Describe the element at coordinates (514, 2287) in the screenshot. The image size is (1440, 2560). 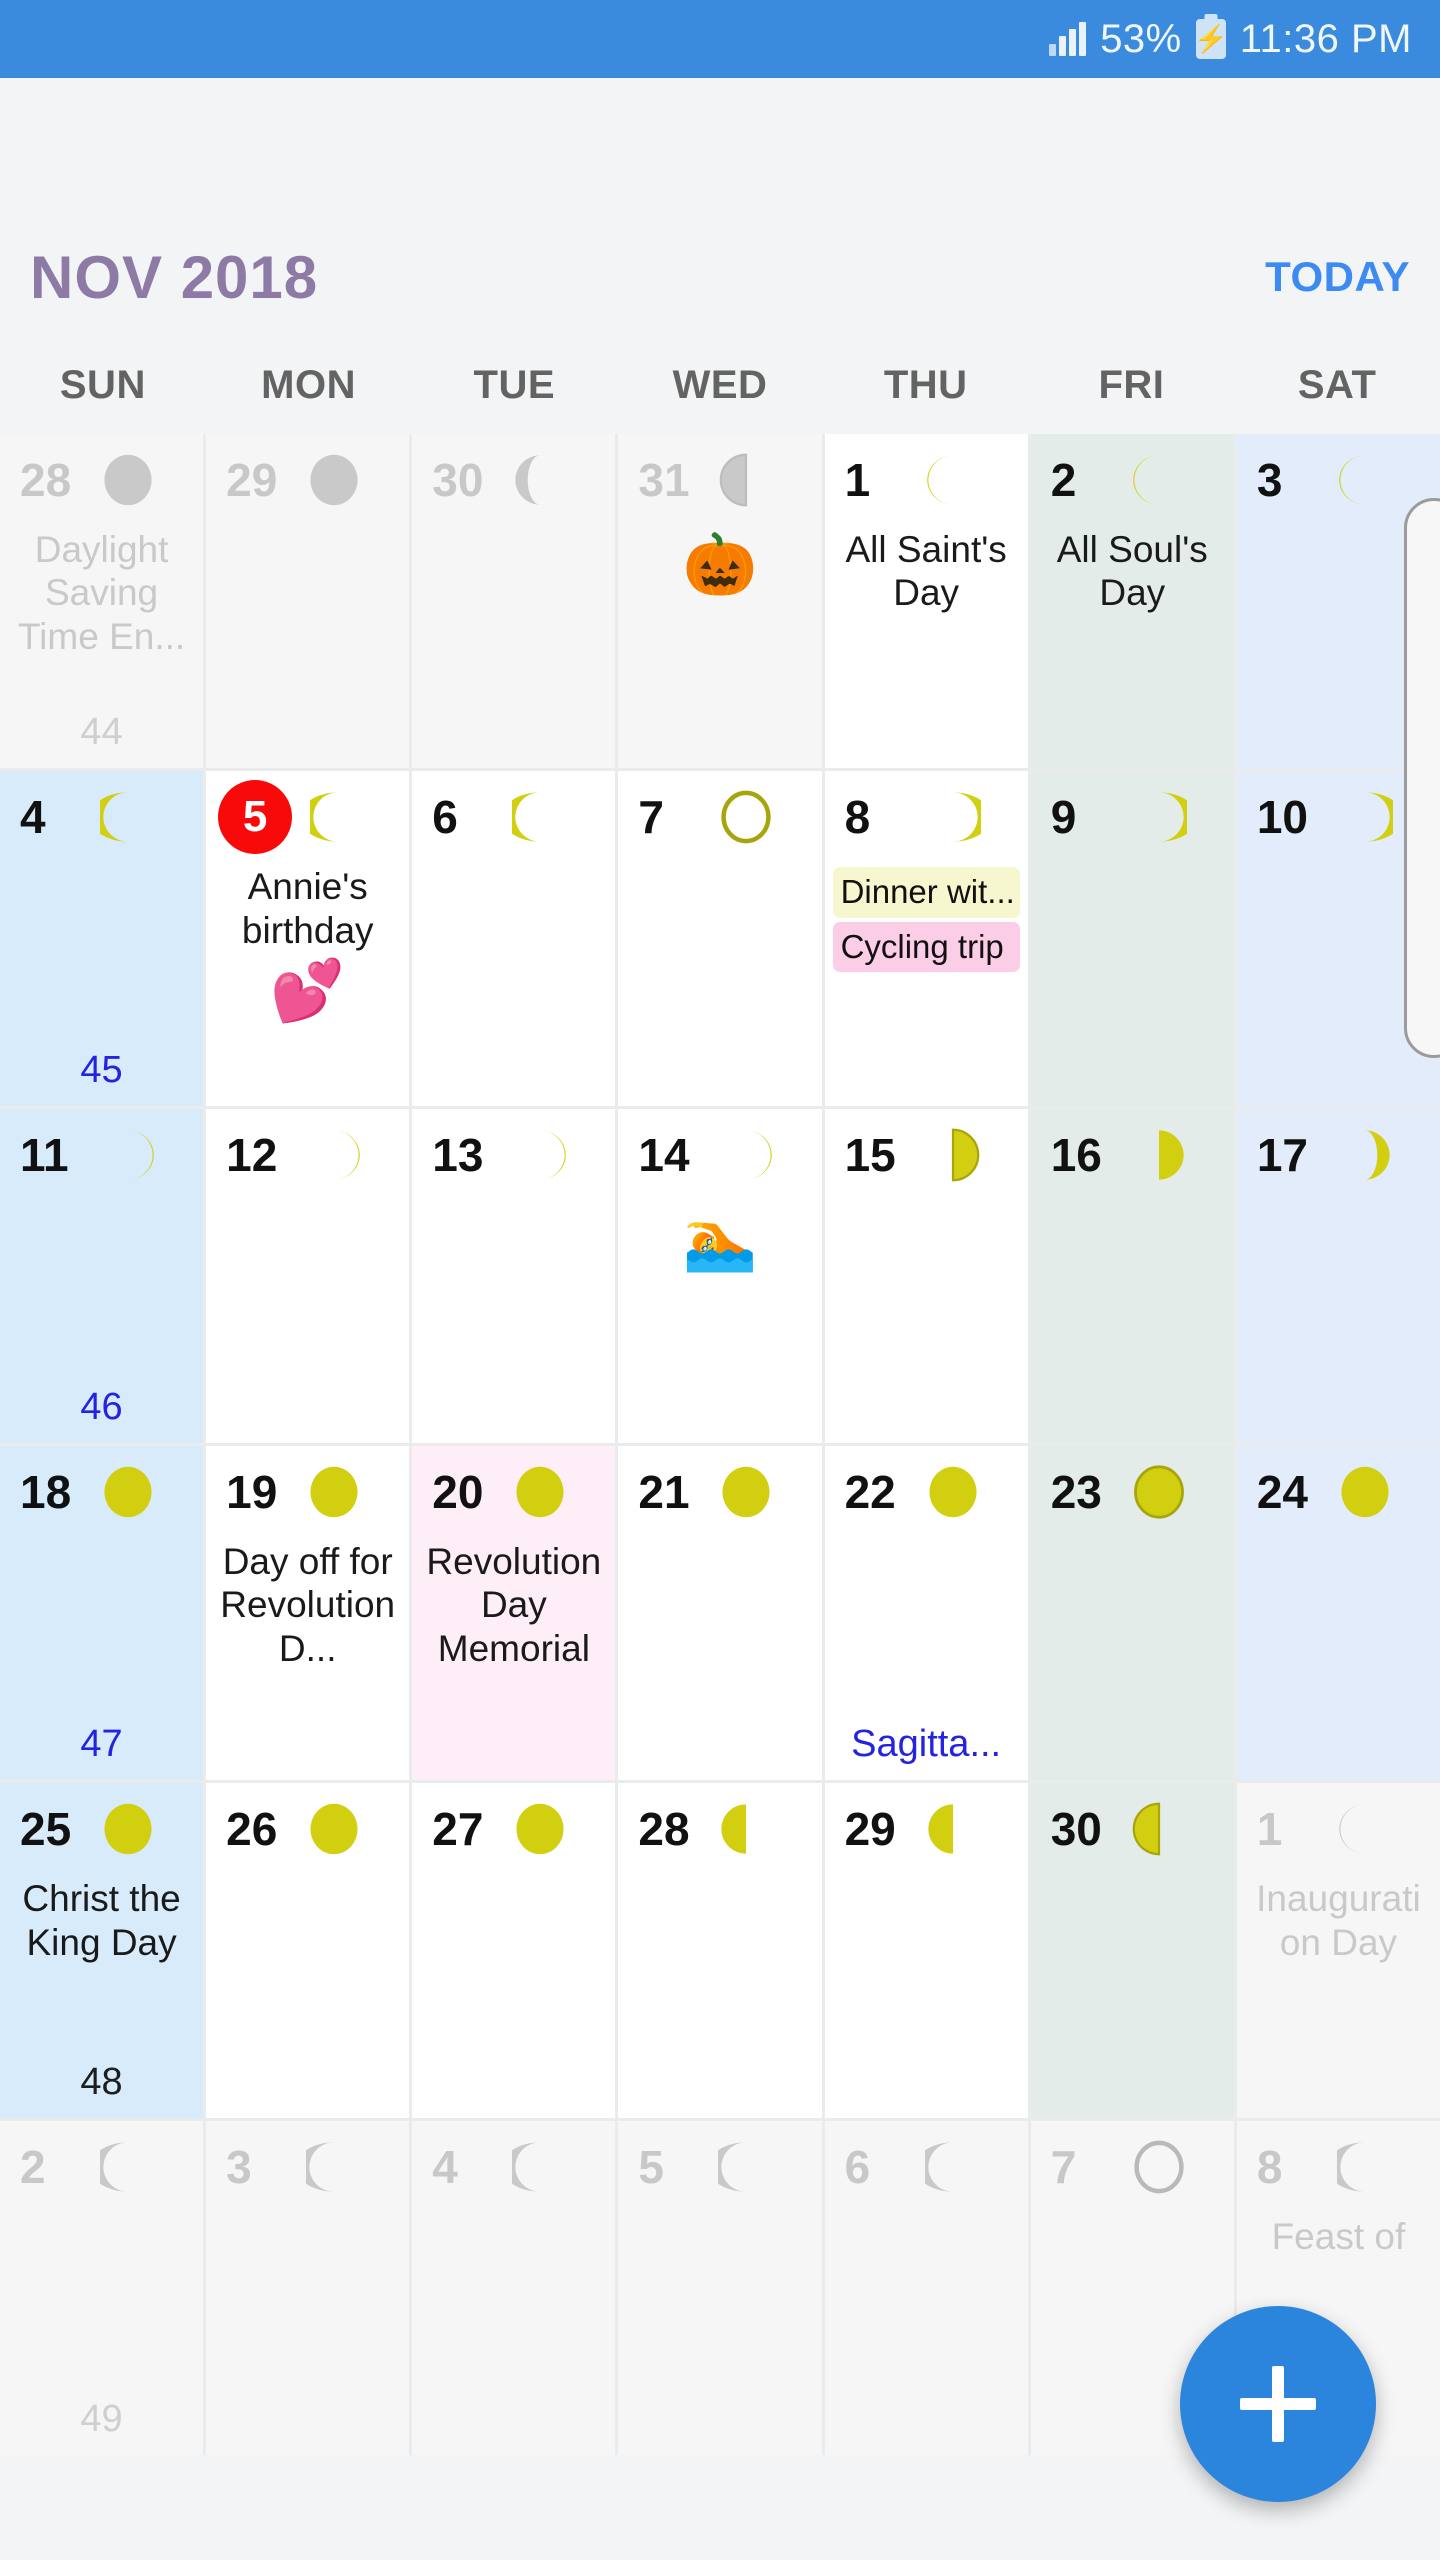
I see `day-cell: 4` at that location.